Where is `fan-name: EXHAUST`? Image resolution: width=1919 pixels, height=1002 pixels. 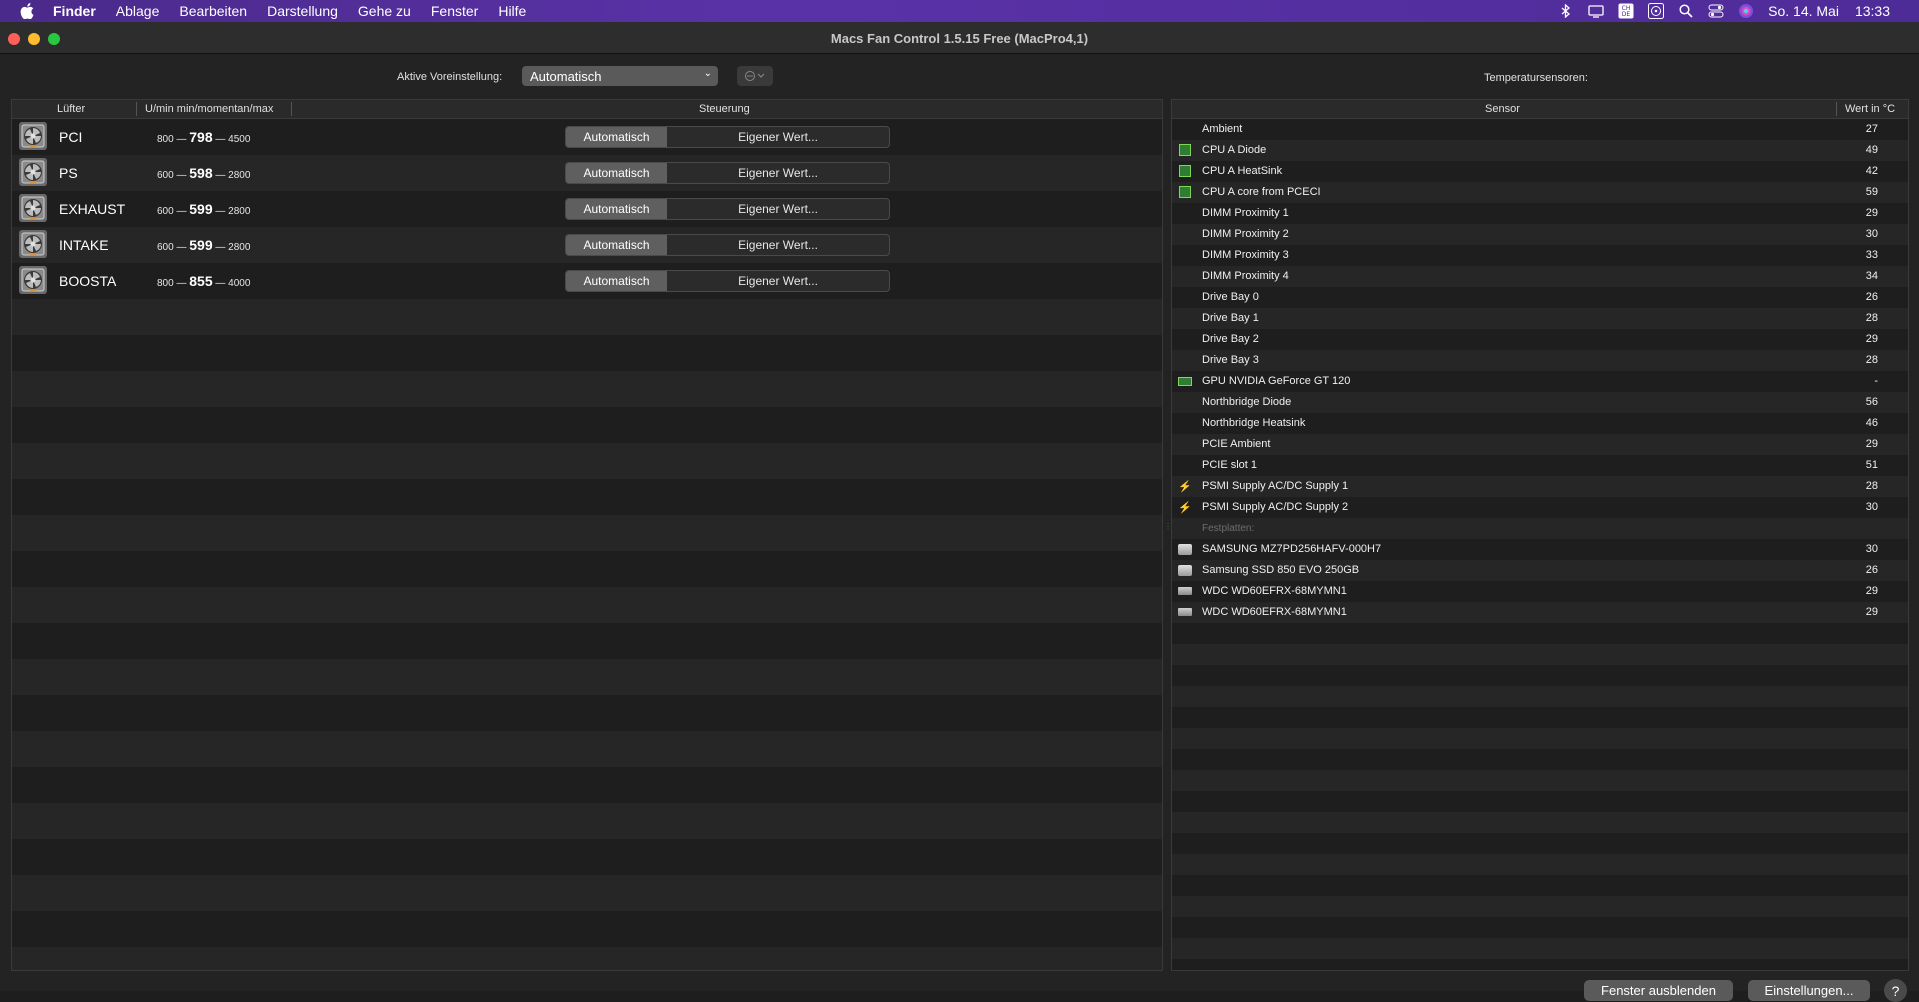
fan-name: EXHAUST is located at coordinates (92, 209).